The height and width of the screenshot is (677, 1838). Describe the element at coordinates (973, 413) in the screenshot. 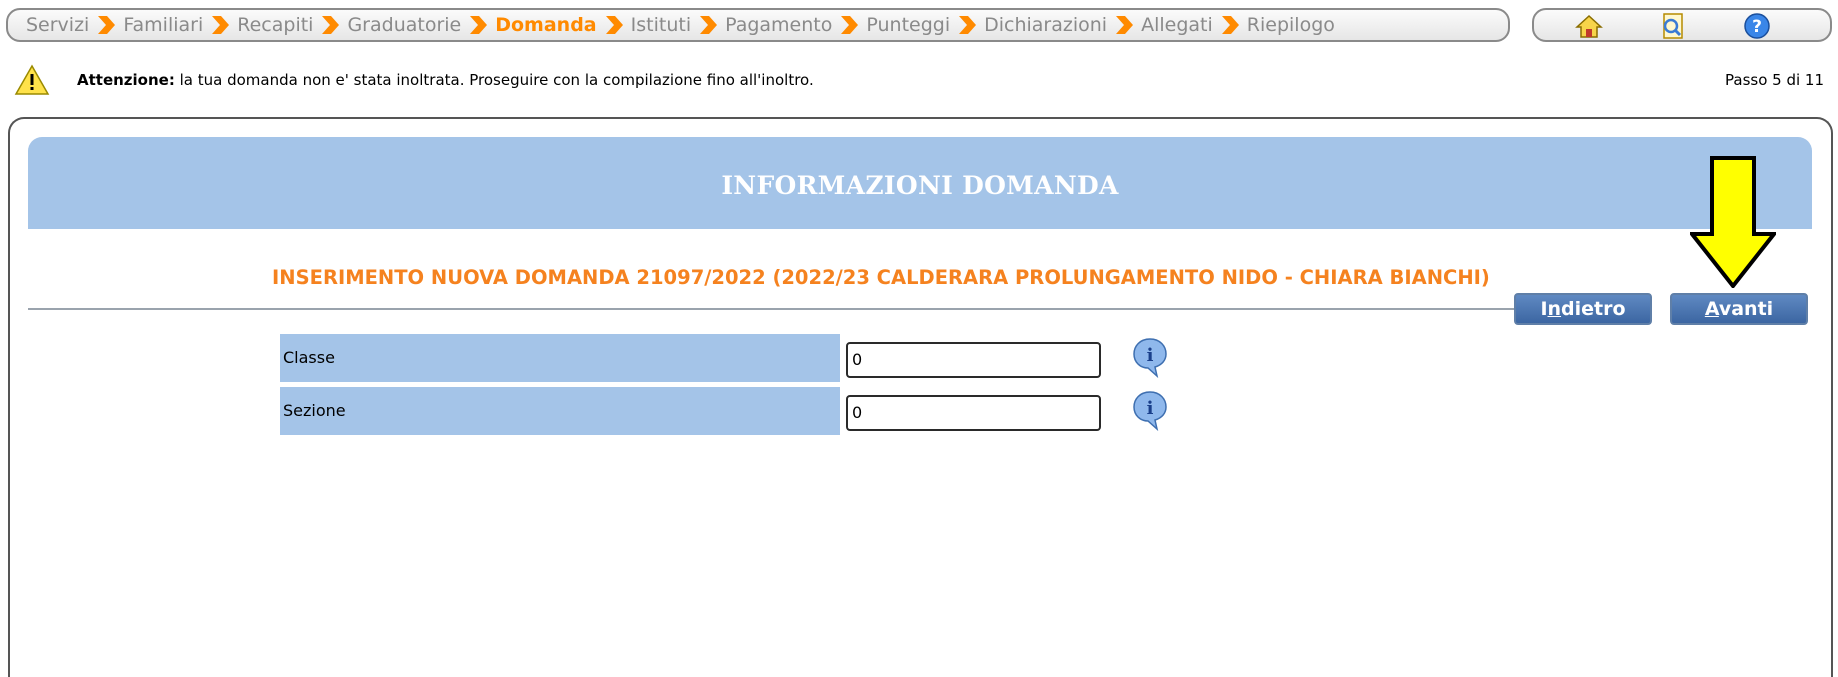

I see `sezione-input: 0` at that location.